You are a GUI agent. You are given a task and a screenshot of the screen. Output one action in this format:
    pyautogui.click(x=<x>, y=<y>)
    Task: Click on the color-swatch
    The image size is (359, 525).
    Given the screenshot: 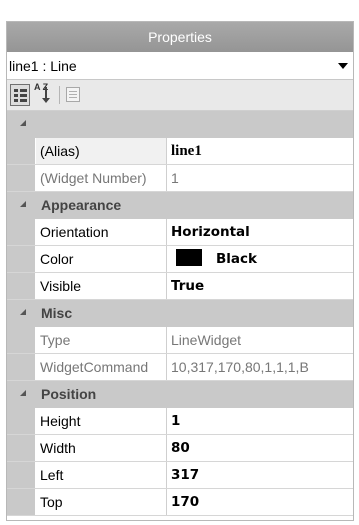 What is the action you would take?
    pyautogui.click(x=189, y=257)
    